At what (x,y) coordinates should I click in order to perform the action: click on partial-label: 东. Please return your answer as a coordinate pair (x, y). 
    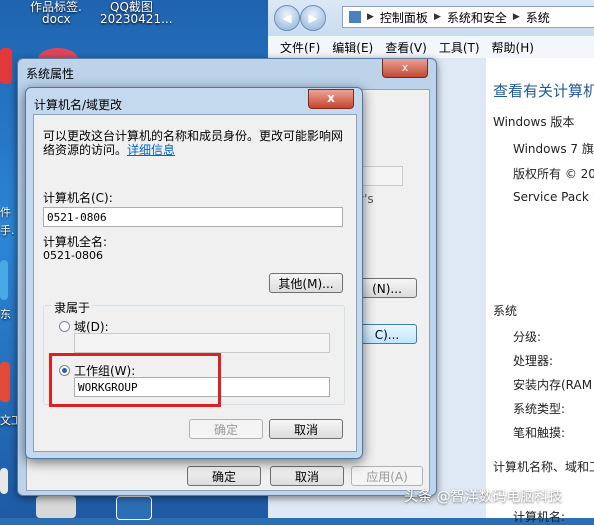
    Looking at the image, I should click on (5, 314).